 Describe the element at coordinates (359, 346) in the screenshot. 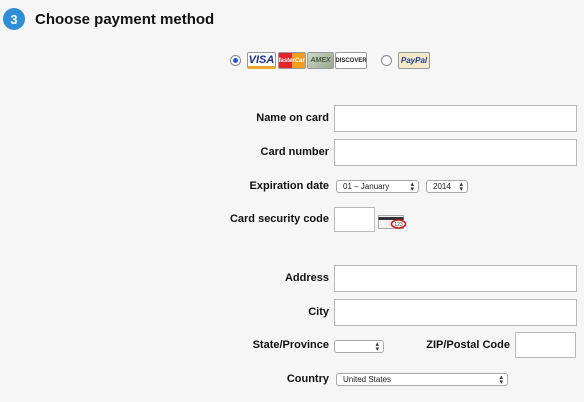

I see `state-province-select: ▴ ▾` at that location.